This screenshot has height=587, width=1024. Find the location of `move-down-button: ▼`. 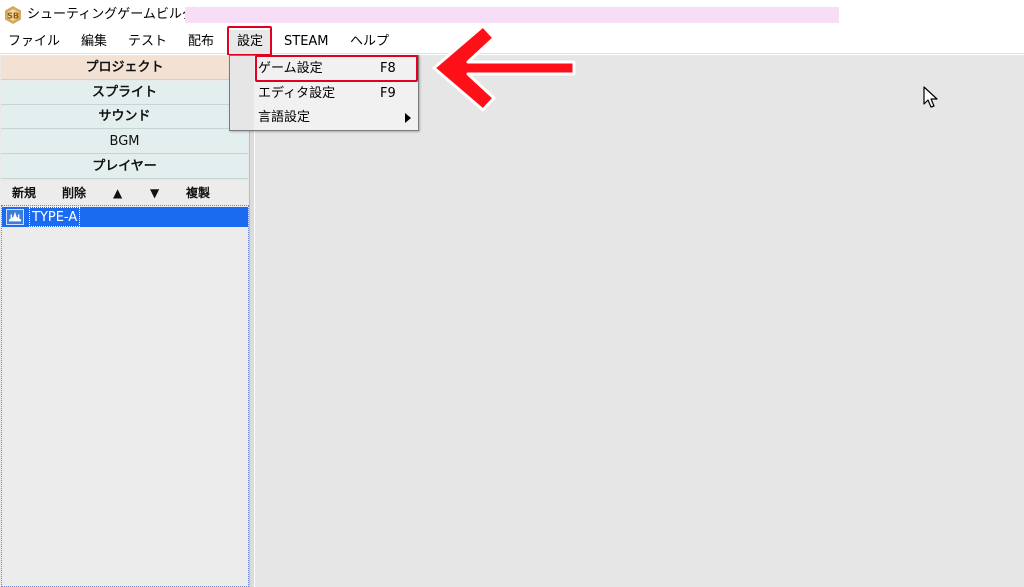

move-down-button: ▼ is located at coordinates (154, 193).